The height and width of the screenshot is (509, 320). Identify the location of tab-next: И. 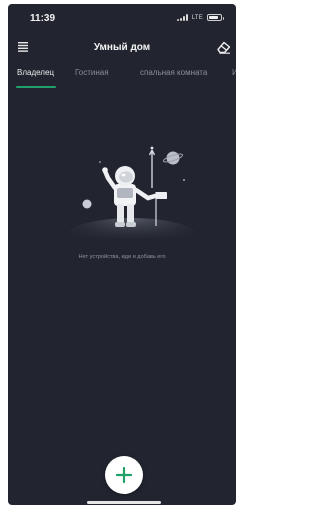
(234, 72).